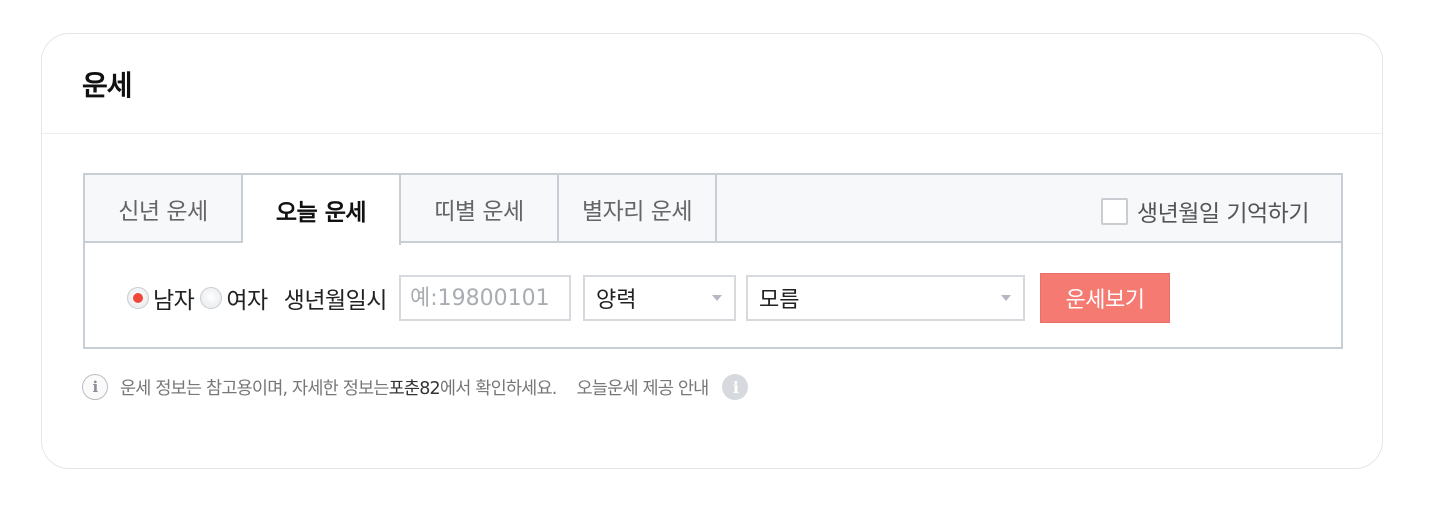  What do you see at coordinates (163, 212) in the screenshot?
I see `tab-label: 신년 운세` at bounding box center [163, 212].